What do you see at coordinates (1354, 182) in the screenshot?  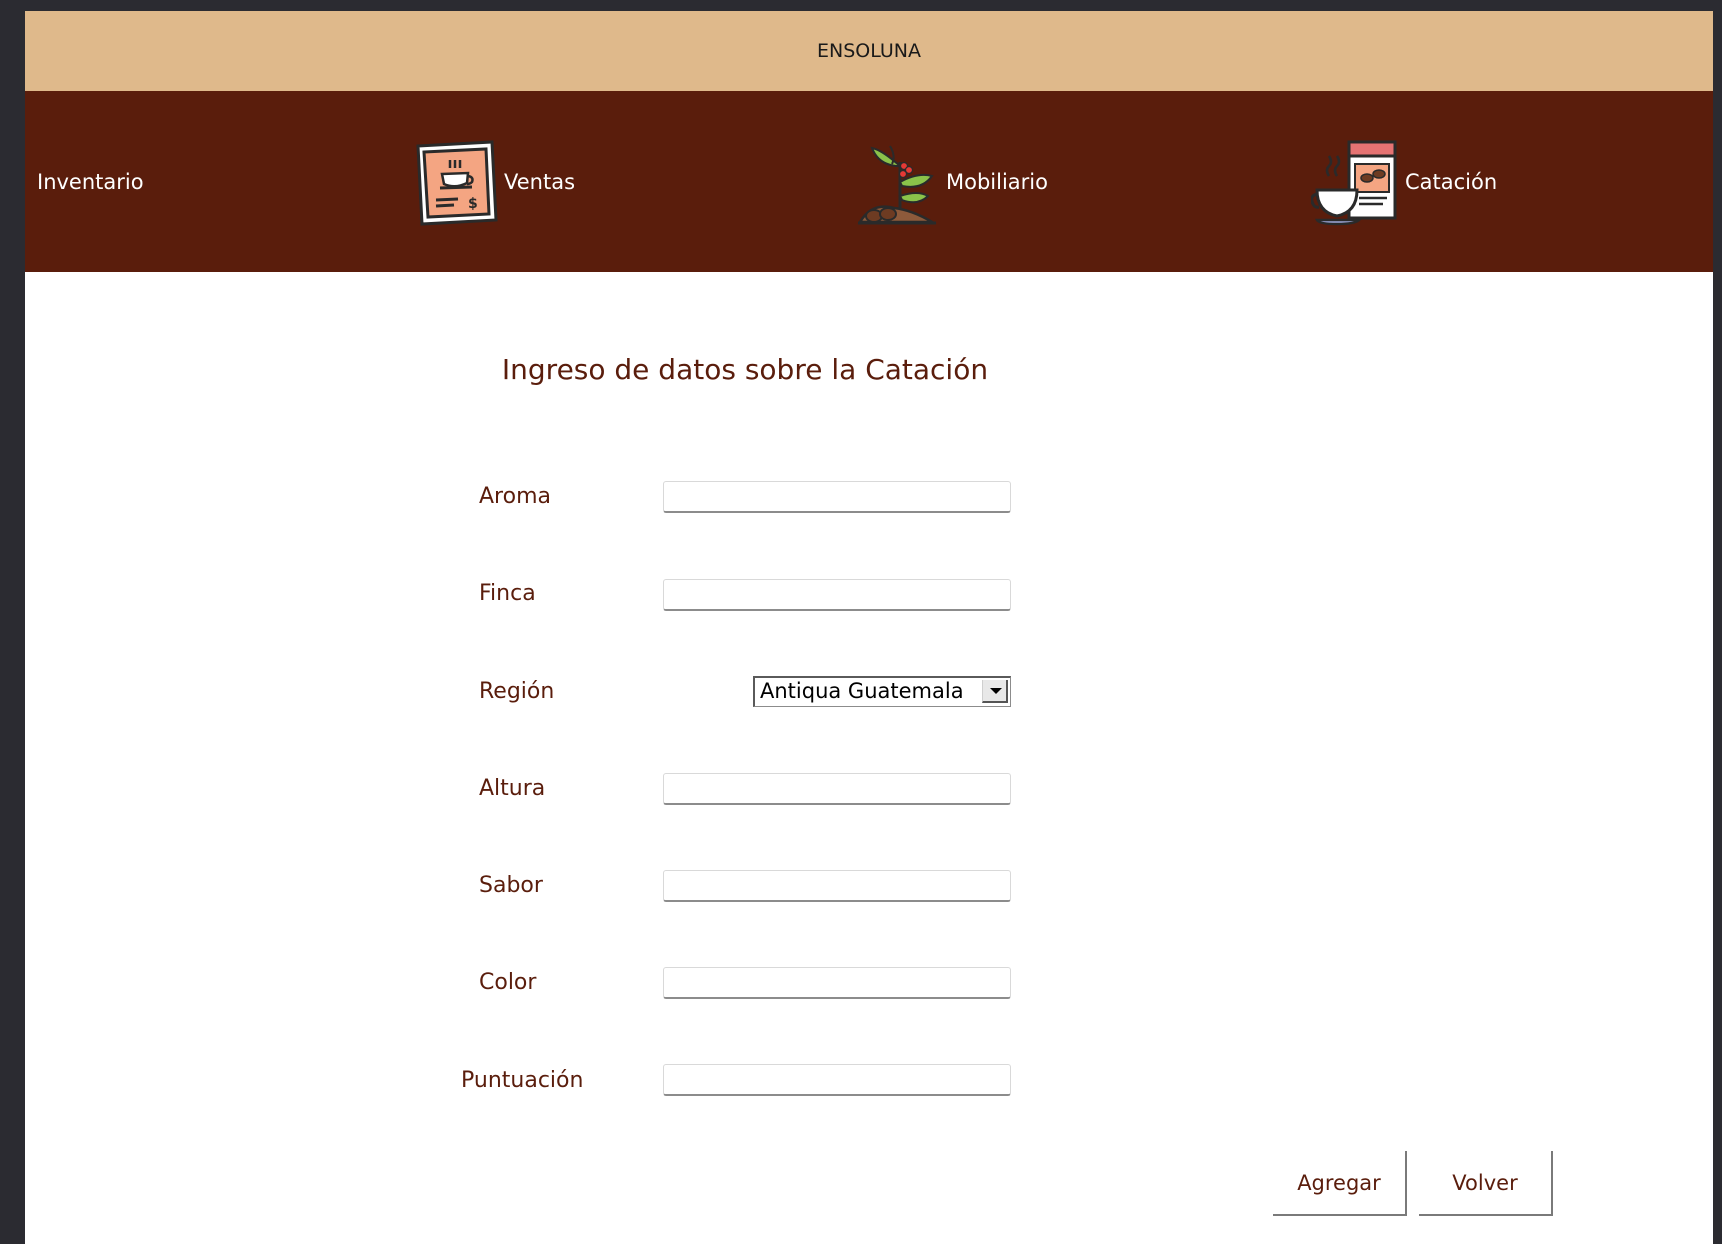 I see `coffee-bag-cup-icon` at bounding box center [1354, 182].